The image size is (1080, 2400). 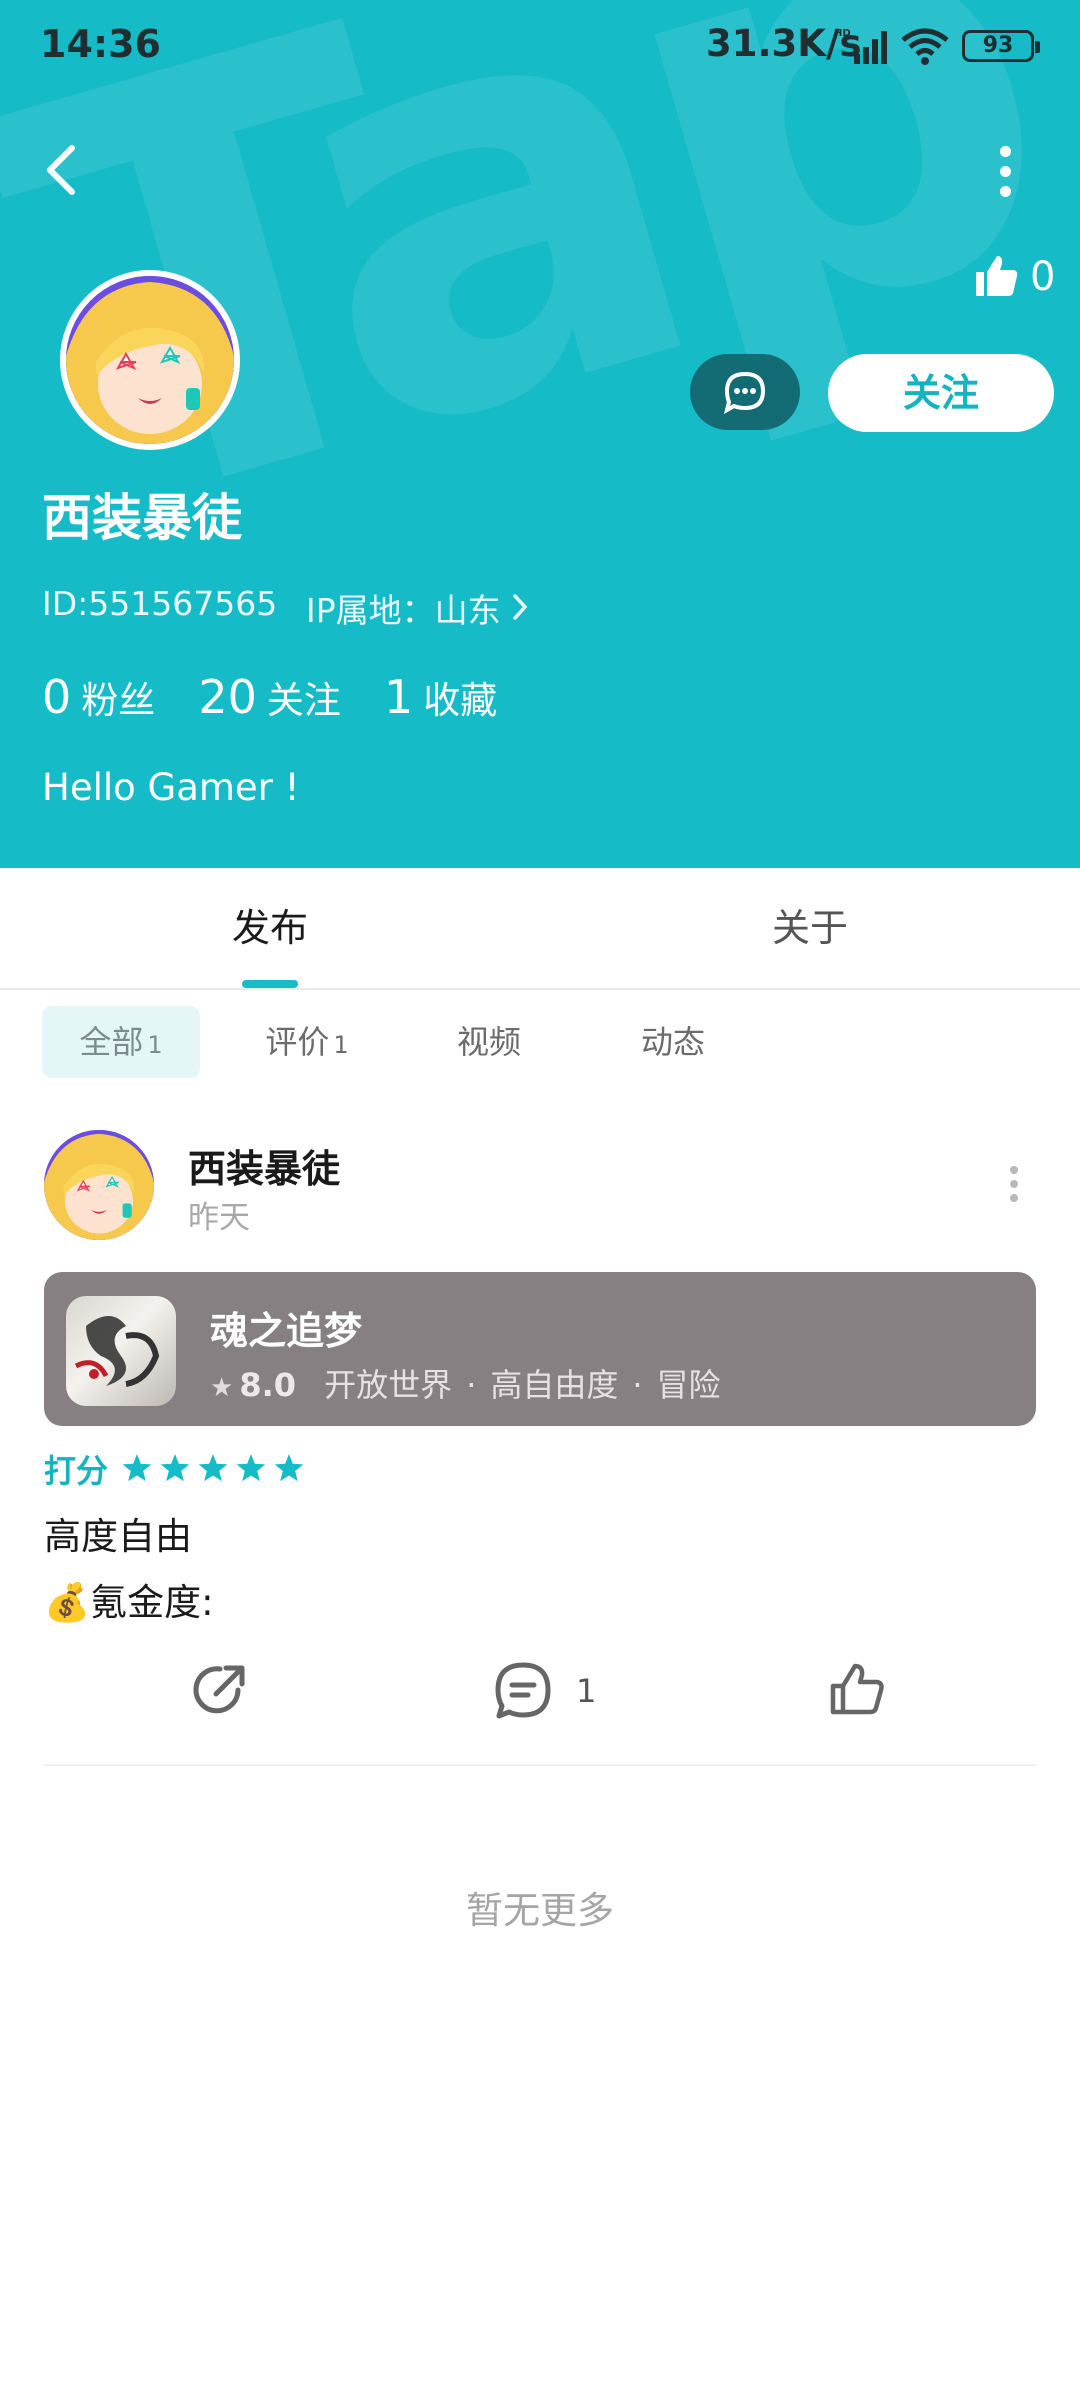 What do you see at coordinates (523, 1690) in the screenshot?
I see `comment-icon` at bounding box center [523, 1690].